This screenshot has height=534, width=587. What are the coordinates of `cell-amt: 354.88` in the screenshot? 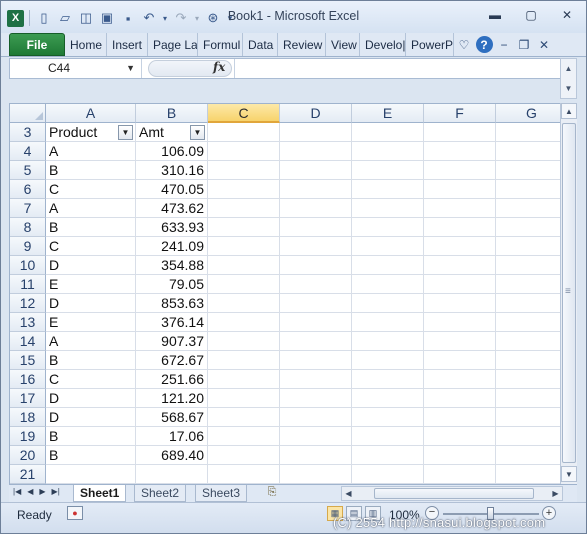 It's located at (172, 265).